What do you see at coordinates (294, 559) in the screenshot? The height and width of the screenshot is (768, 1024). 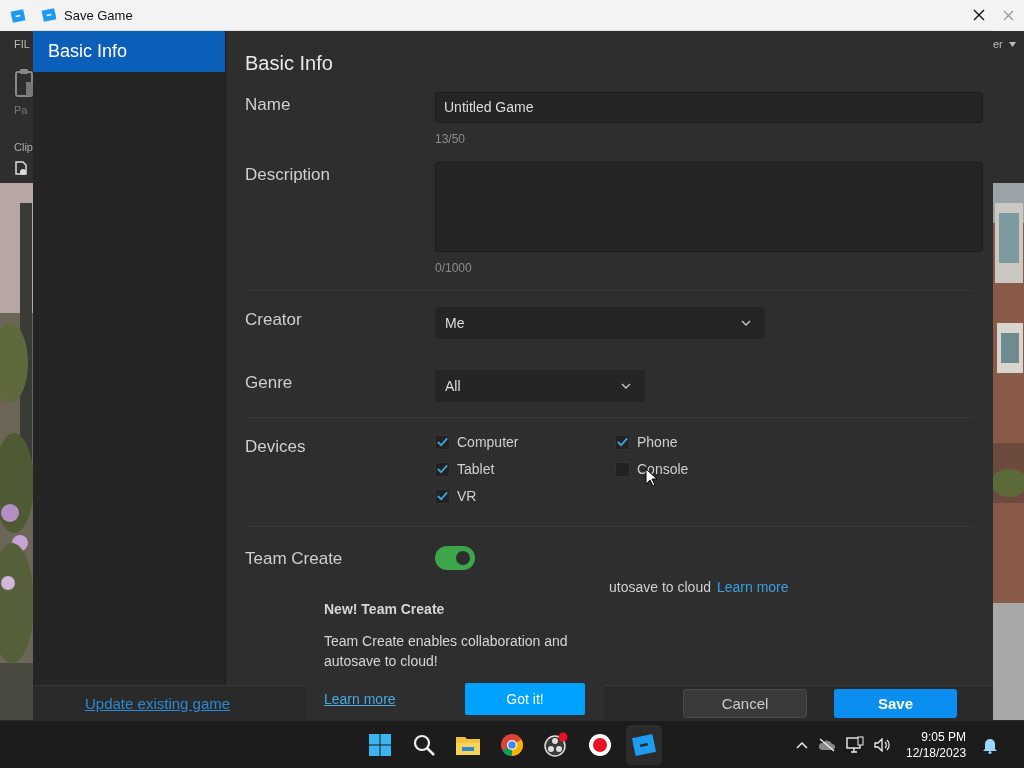 I see `field-label: Team Create` at bounding box center [294, 559].